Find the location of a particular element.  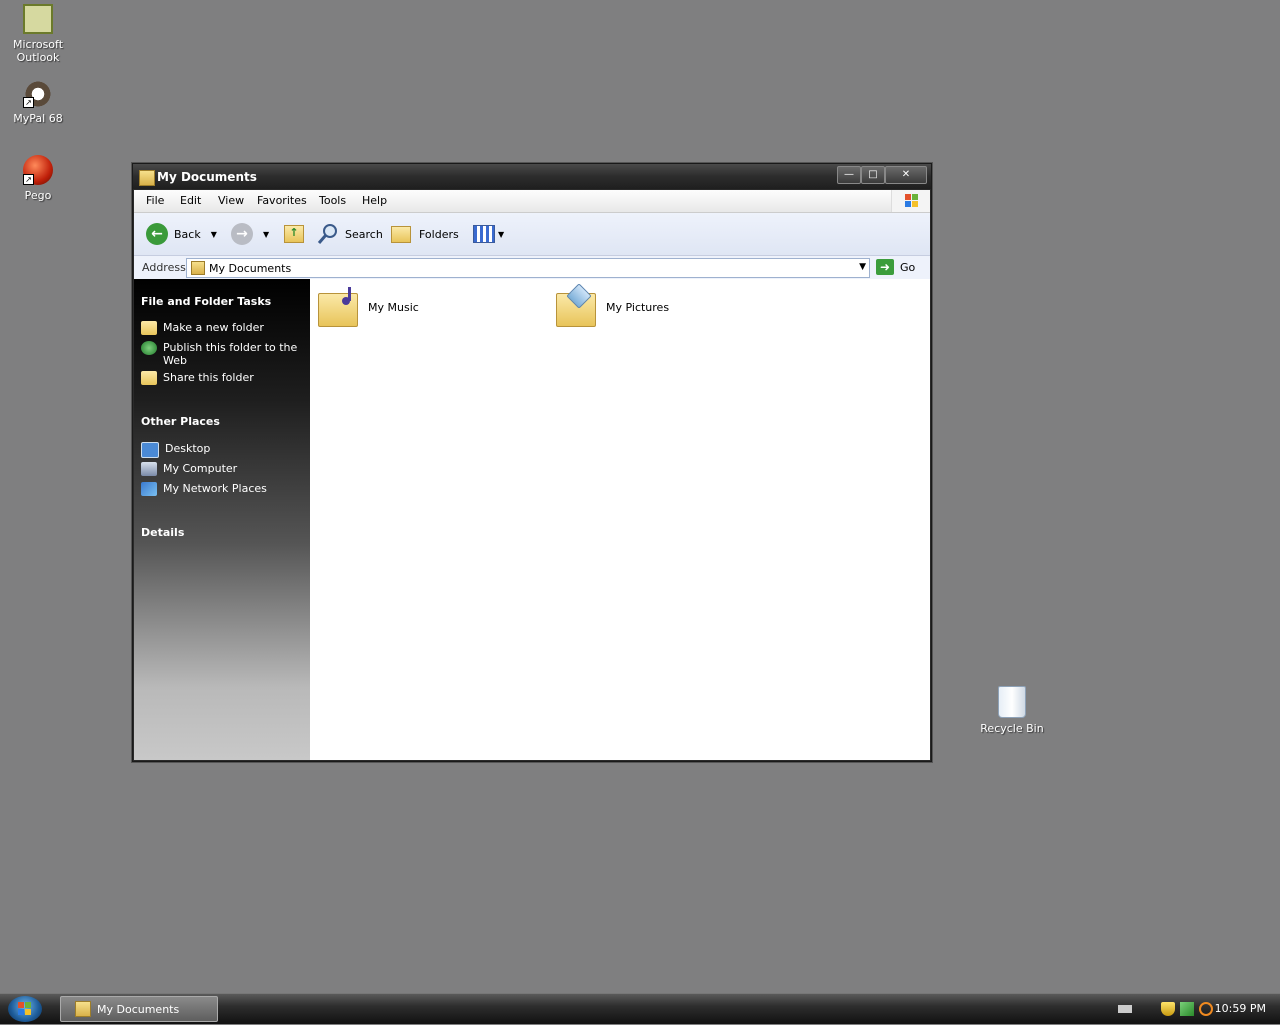

go-label: Go is located at coordinates (908, 267).